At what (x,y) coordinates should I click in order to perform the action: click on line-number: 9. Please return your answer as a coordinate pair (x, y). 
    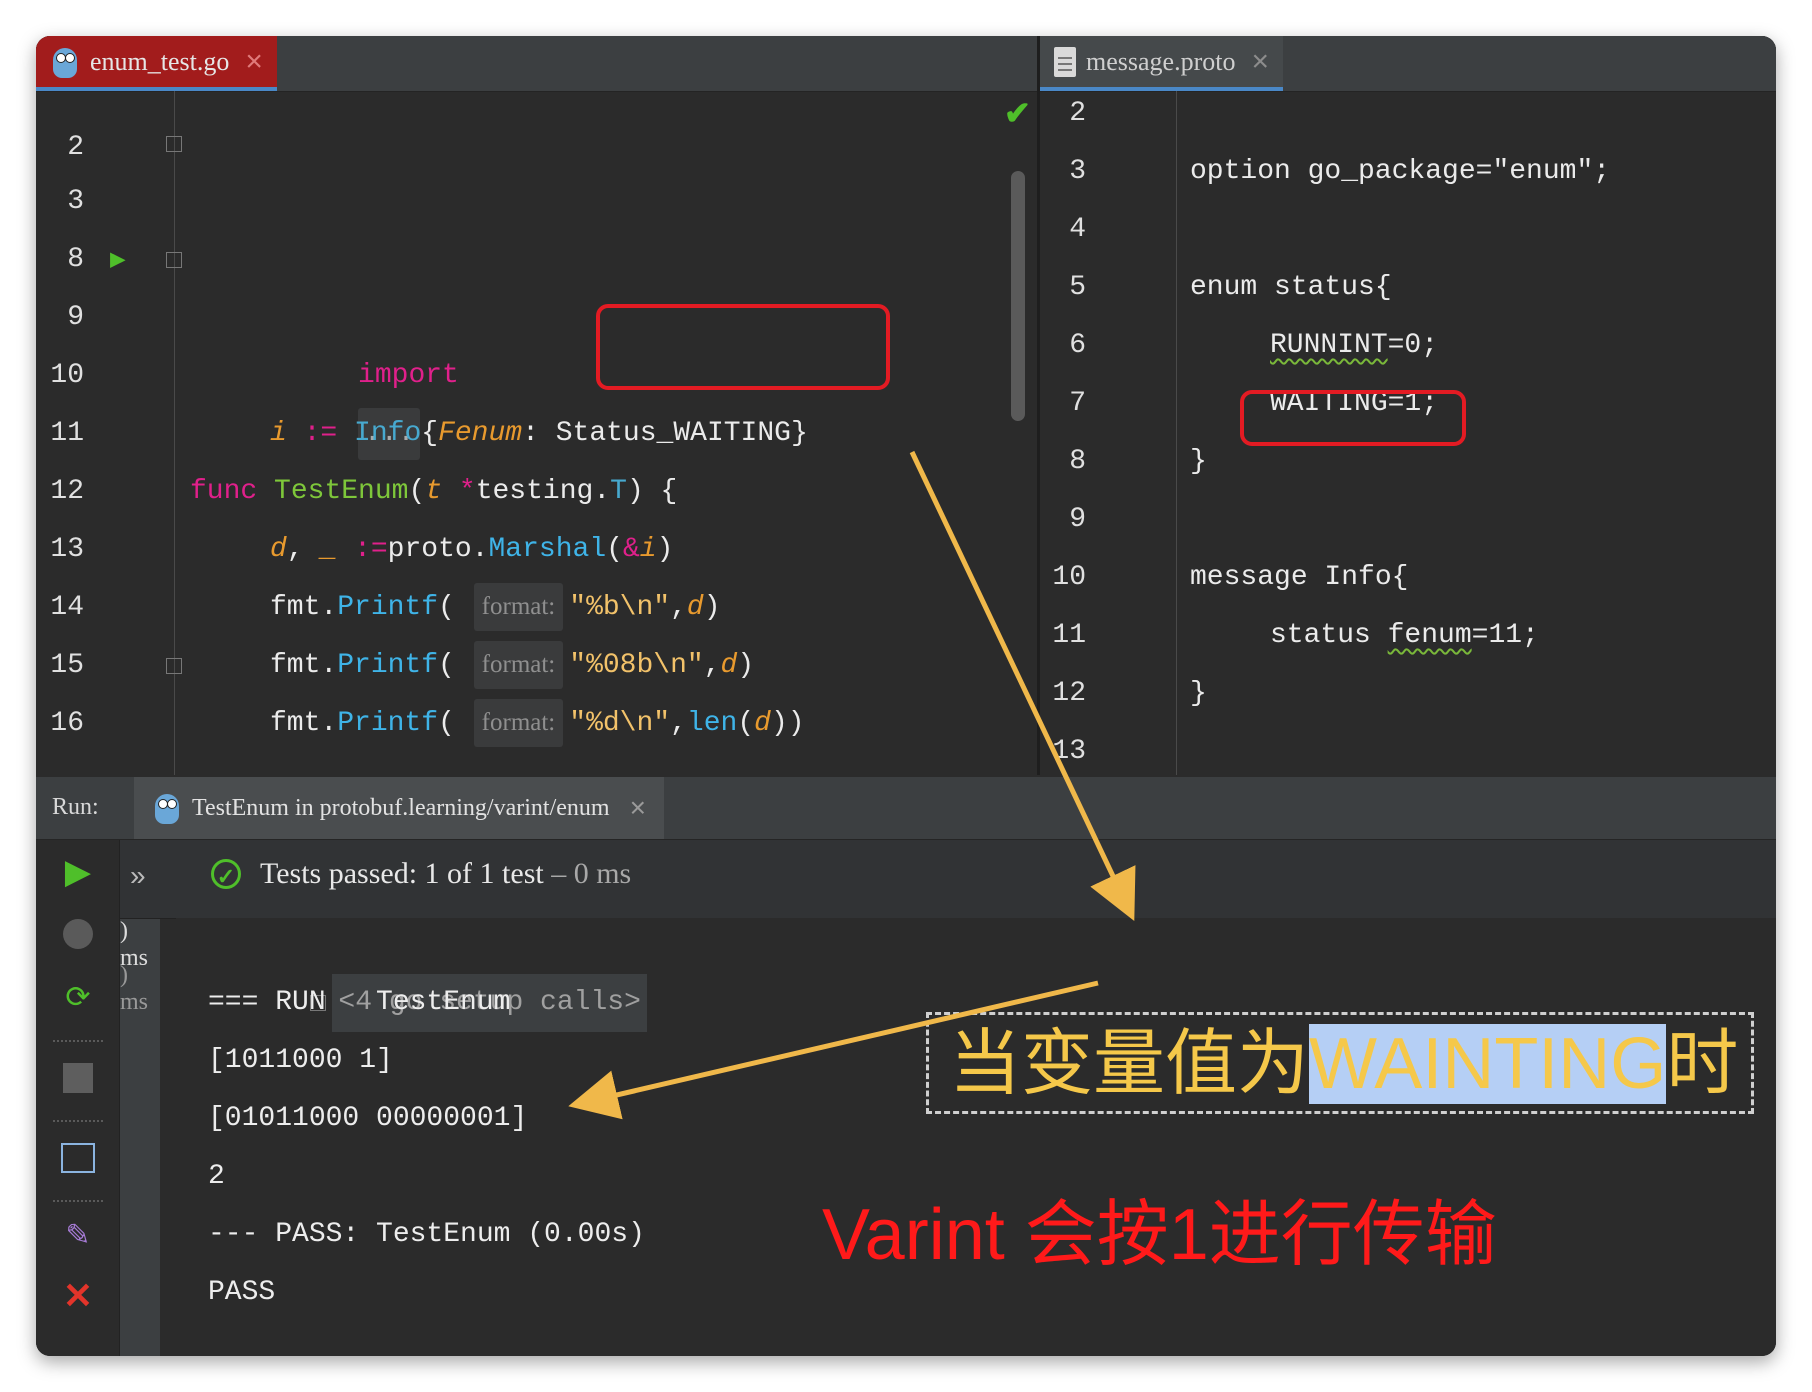
    Looking at the image, I should click on (1077, 519).